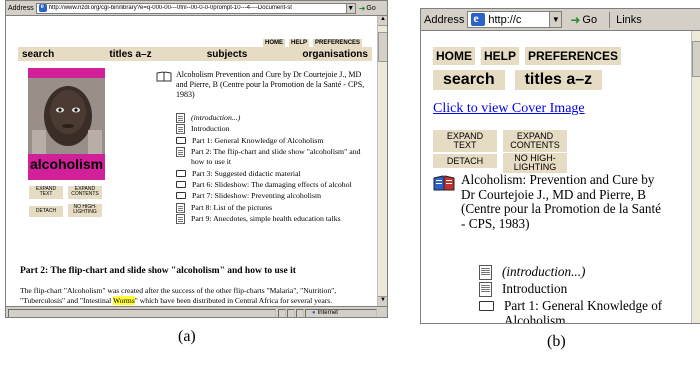  What do you see at coordinates (327, 313) in the screenshot?
I see `zone-label: Internet` at bounding box center [327, 313].